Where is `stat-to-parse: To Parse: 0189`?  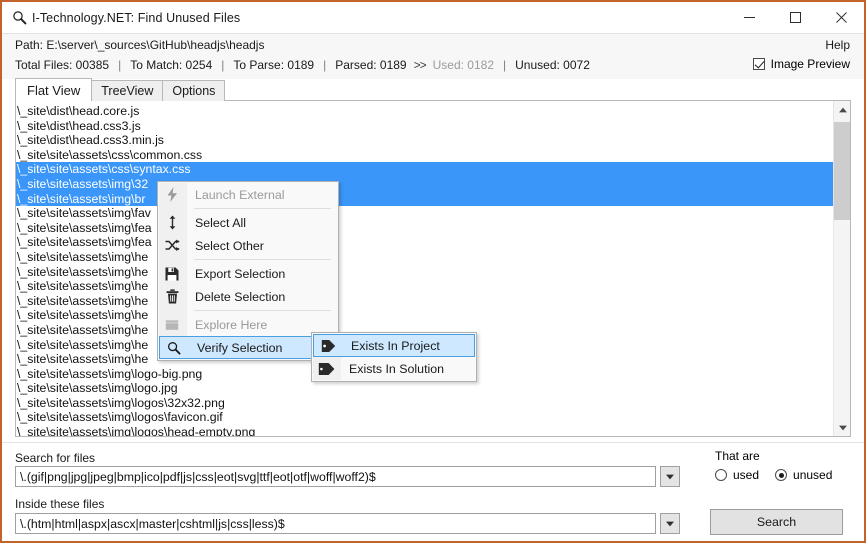 stat-to-parse: To Parse: 0189 is located at coordinates (274, 65).